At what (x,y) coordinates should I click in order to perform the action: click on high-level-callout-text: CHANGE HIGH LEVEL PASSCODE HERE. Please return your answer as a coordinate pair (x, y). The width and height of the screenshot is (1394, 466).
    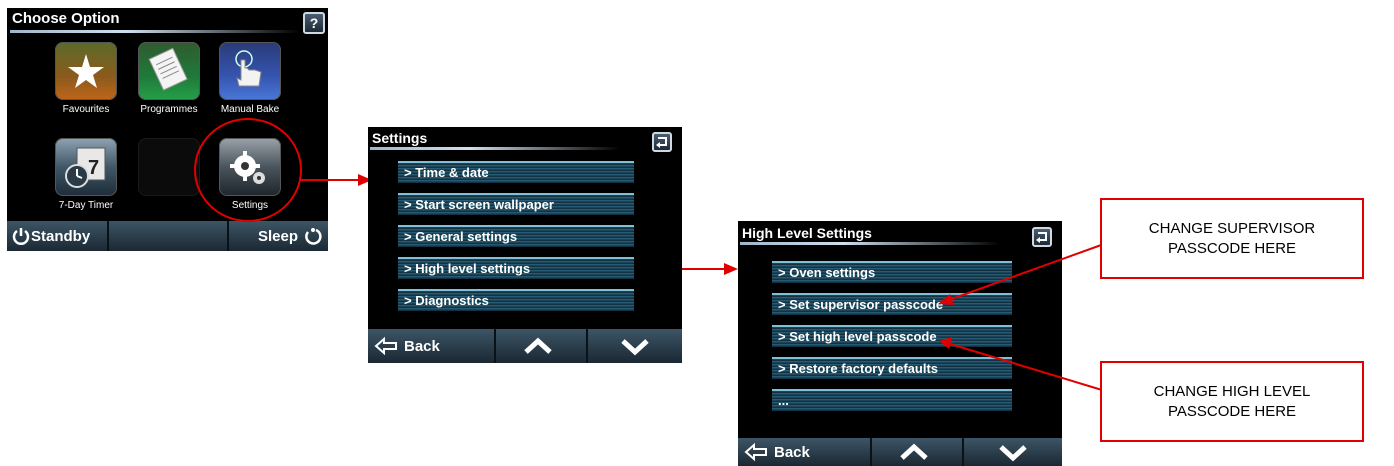
    Looking at the image, I should click on (1232, 401).